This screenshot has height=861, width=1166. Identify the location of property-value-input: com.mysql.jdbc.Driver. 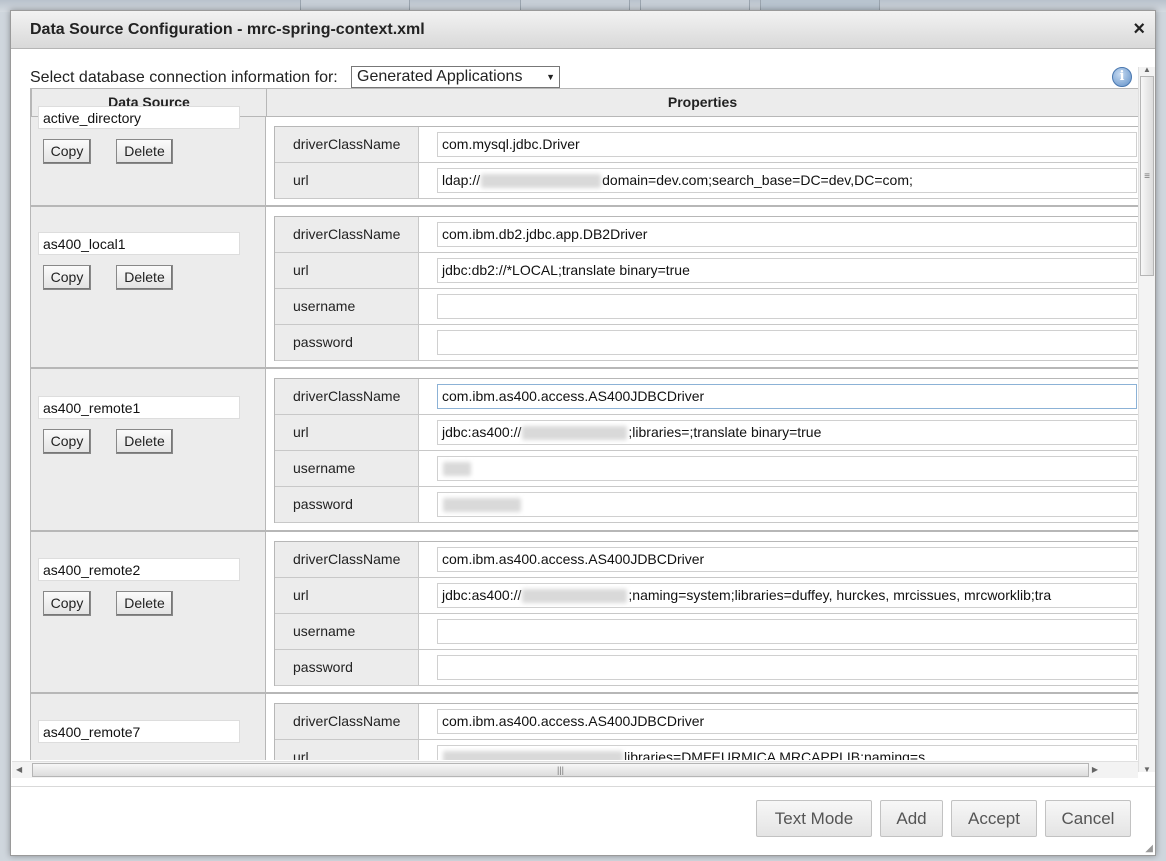
(787, 144).